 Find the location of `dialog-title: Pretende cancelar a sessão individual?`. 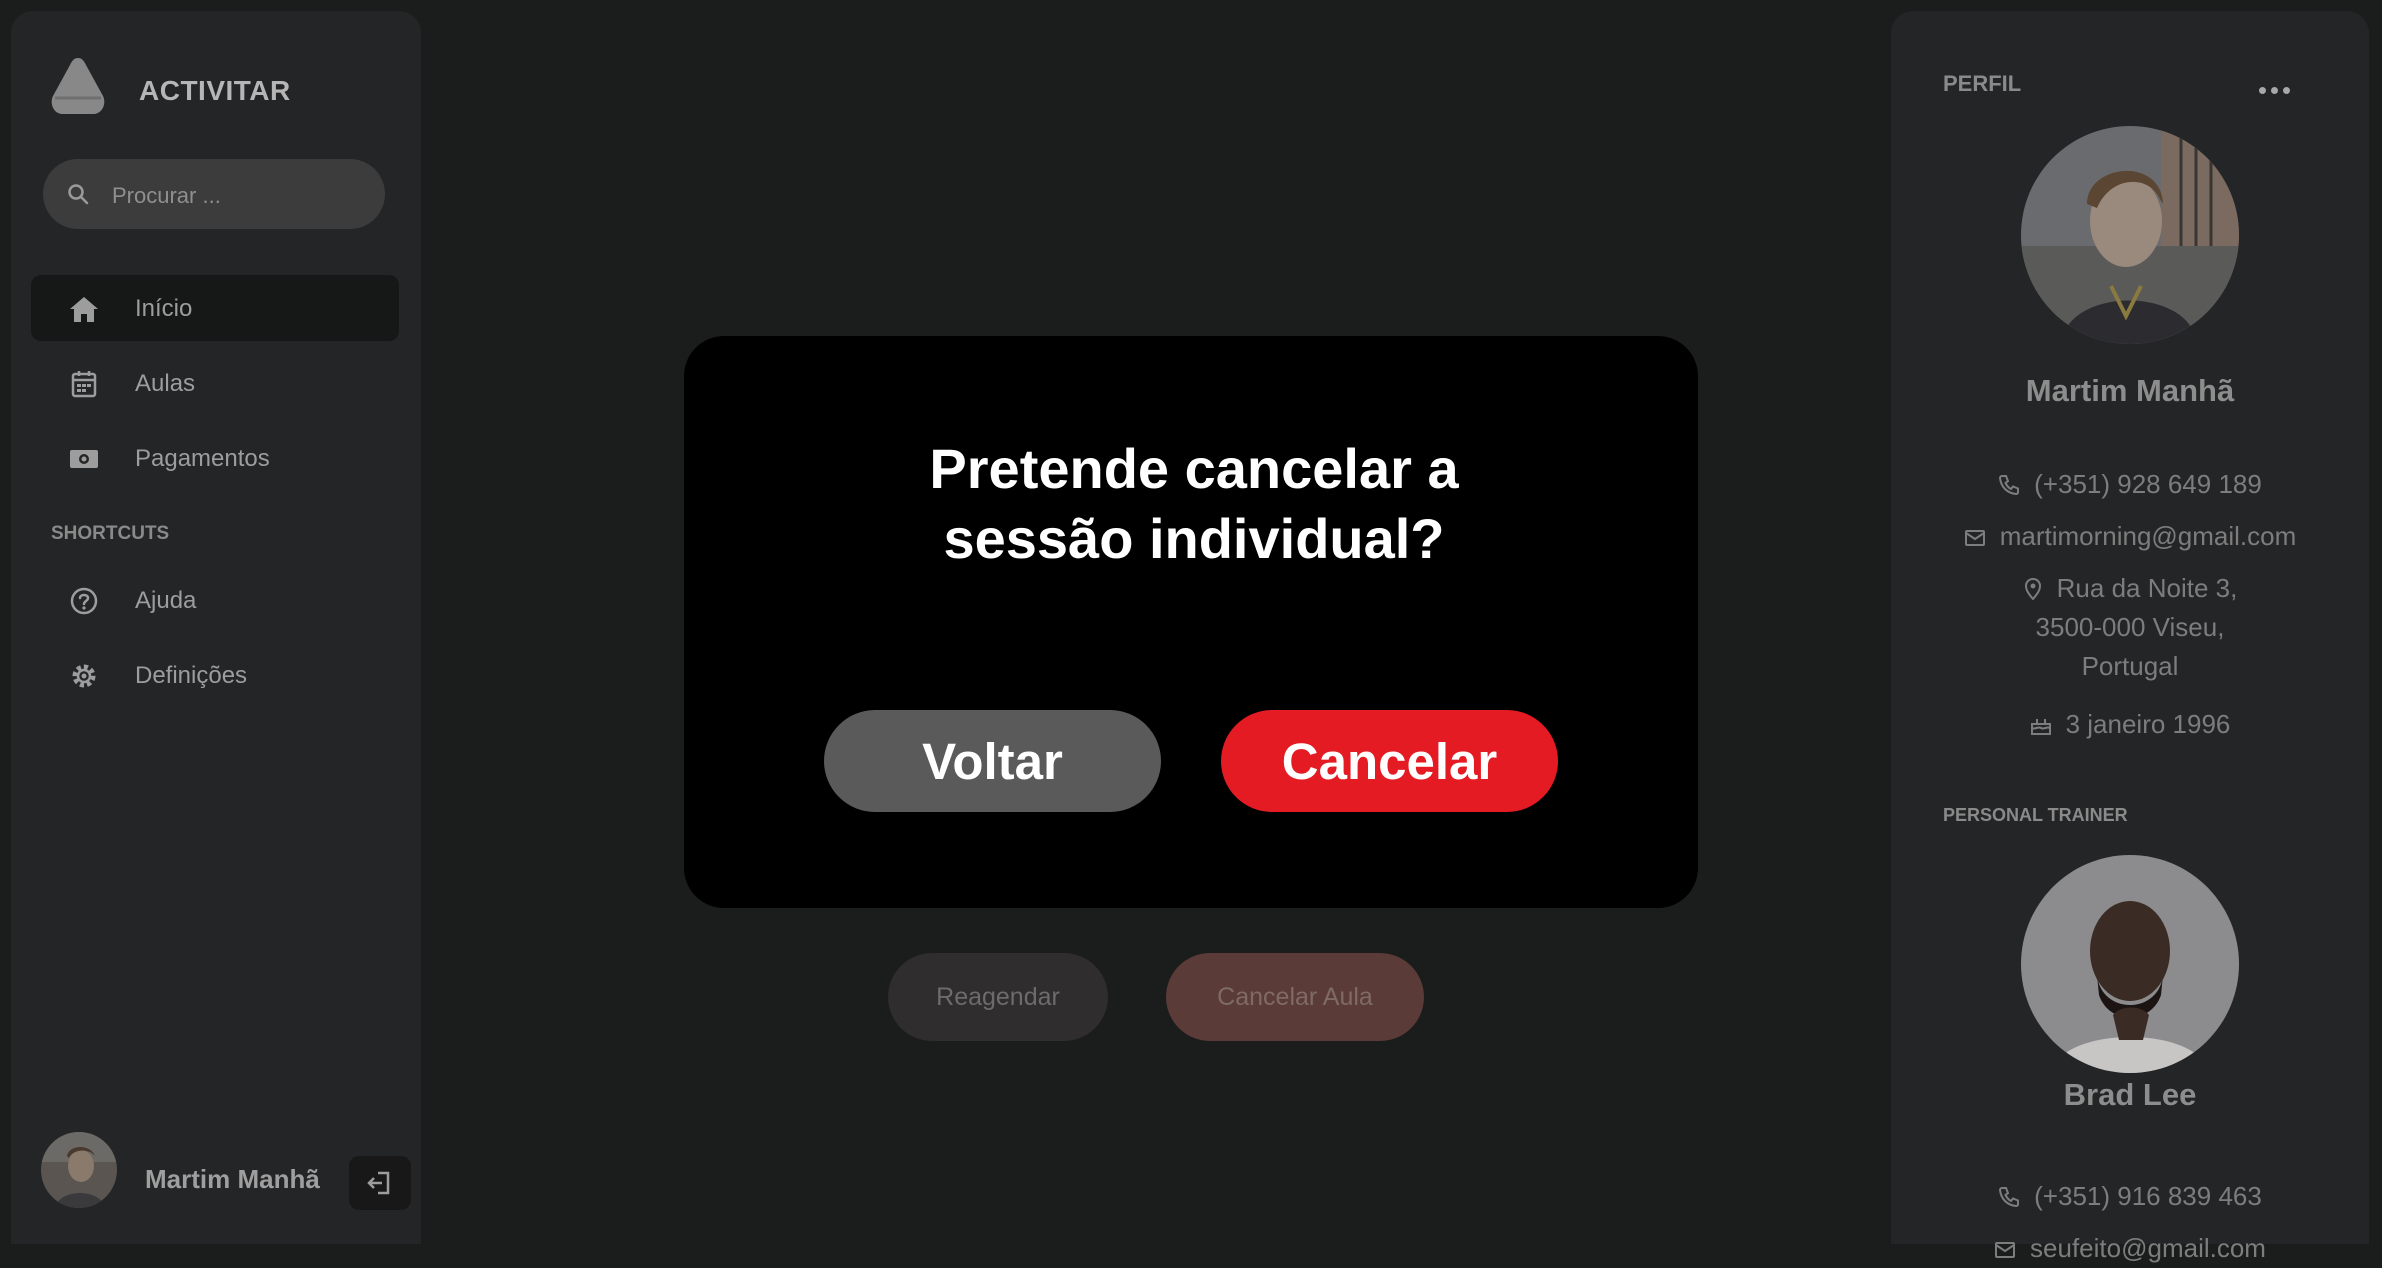

dialog-title: Pretende cancelar a sessão individual? is located at coordinates (1194, 504).